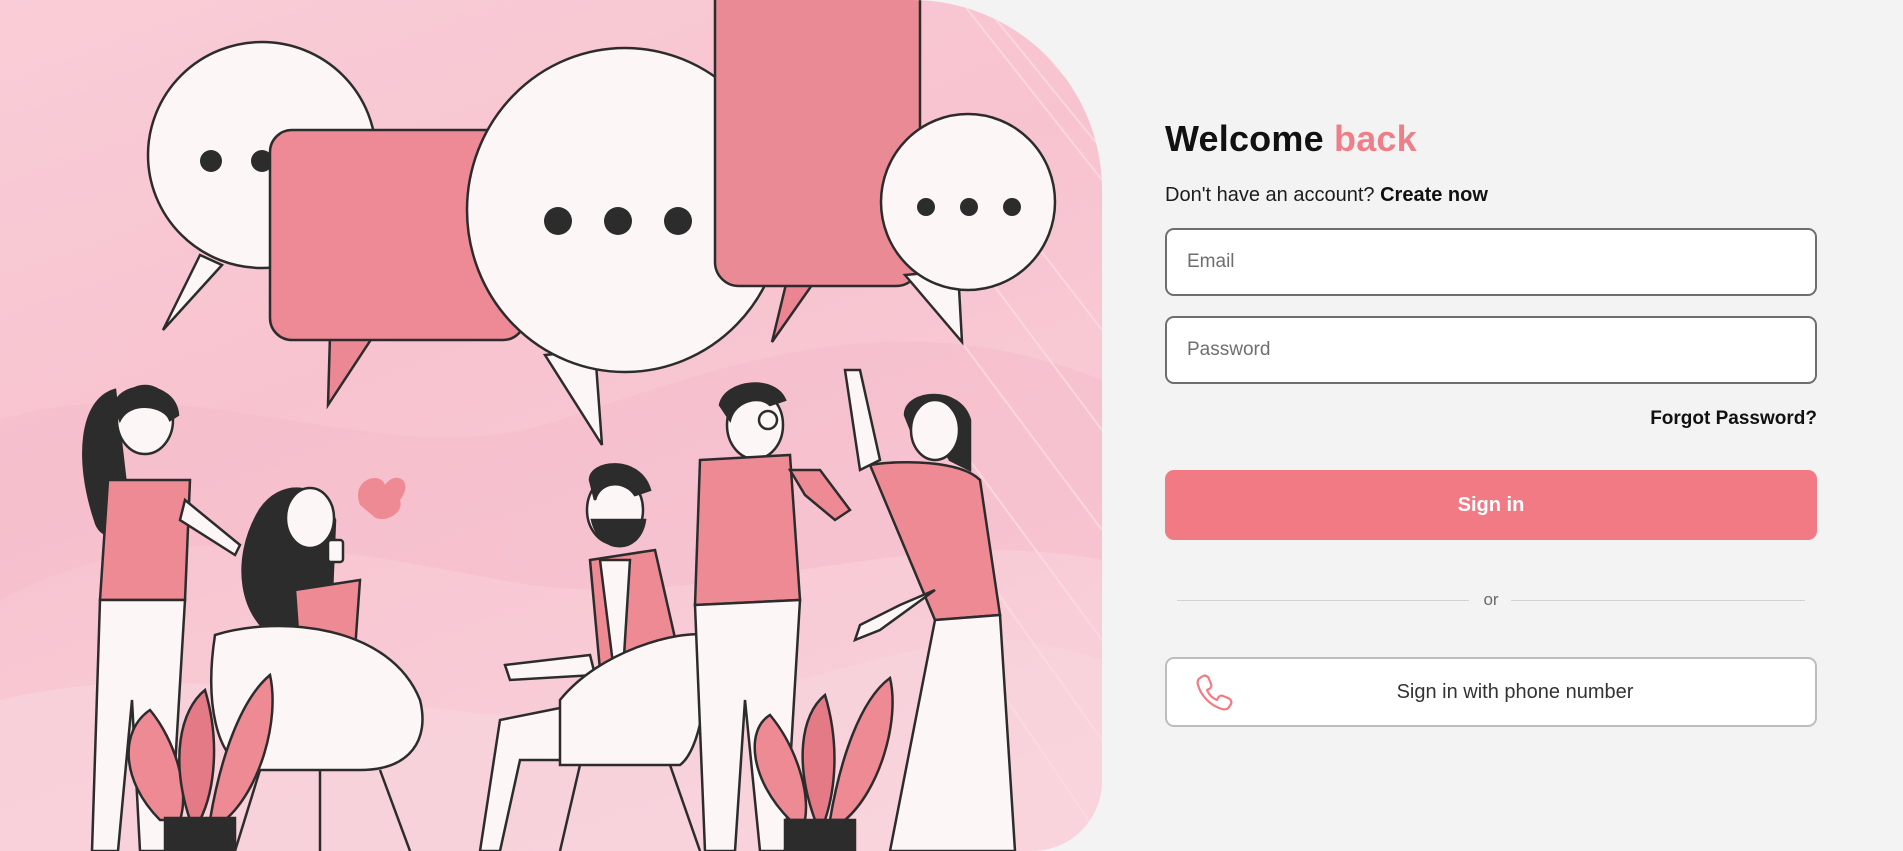 This screenshot has height=851, width=1903. I want to click on page-title: Welcome back, so click(1491, 139).